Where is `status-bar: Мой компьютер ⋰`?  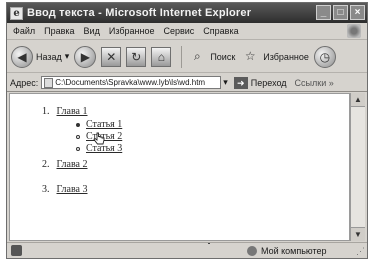 status-bar: Мой компьютер ⋰ is located at coordinates (187, 250).